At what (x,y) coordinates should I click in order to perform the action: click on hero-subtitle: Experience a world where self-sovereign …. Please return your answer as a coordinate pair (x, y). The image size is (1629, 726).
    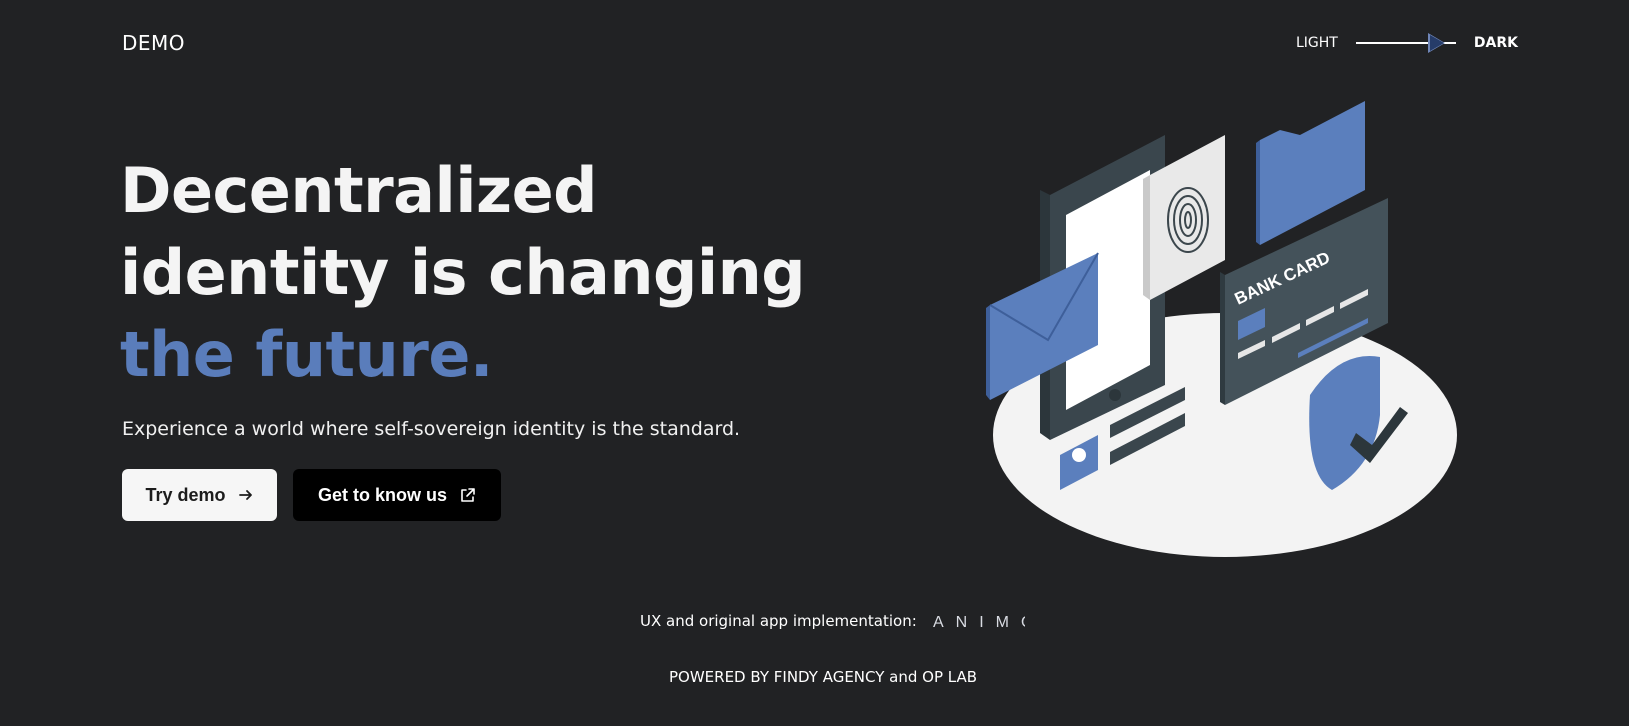
    Looking at the image, I should click on (431, 429).